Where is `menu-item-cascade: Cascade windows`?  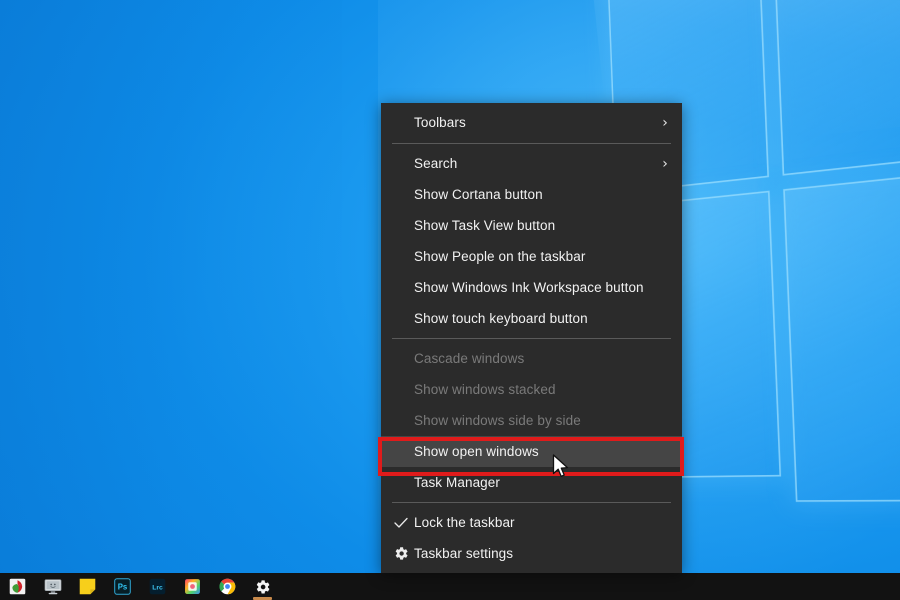
menu-item-cascade: Cascade windows is located at coordinates (531, 358).